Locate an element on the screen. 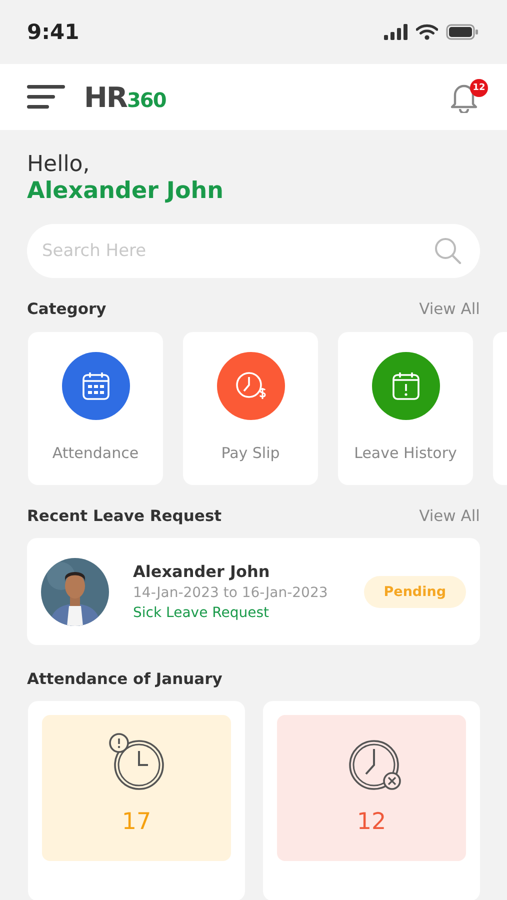  leave-request-card: Alexander John 14-Jan-2023 to 16-Jan-2023 Sick Leave Request Pending is located at coordinates (253, 591).